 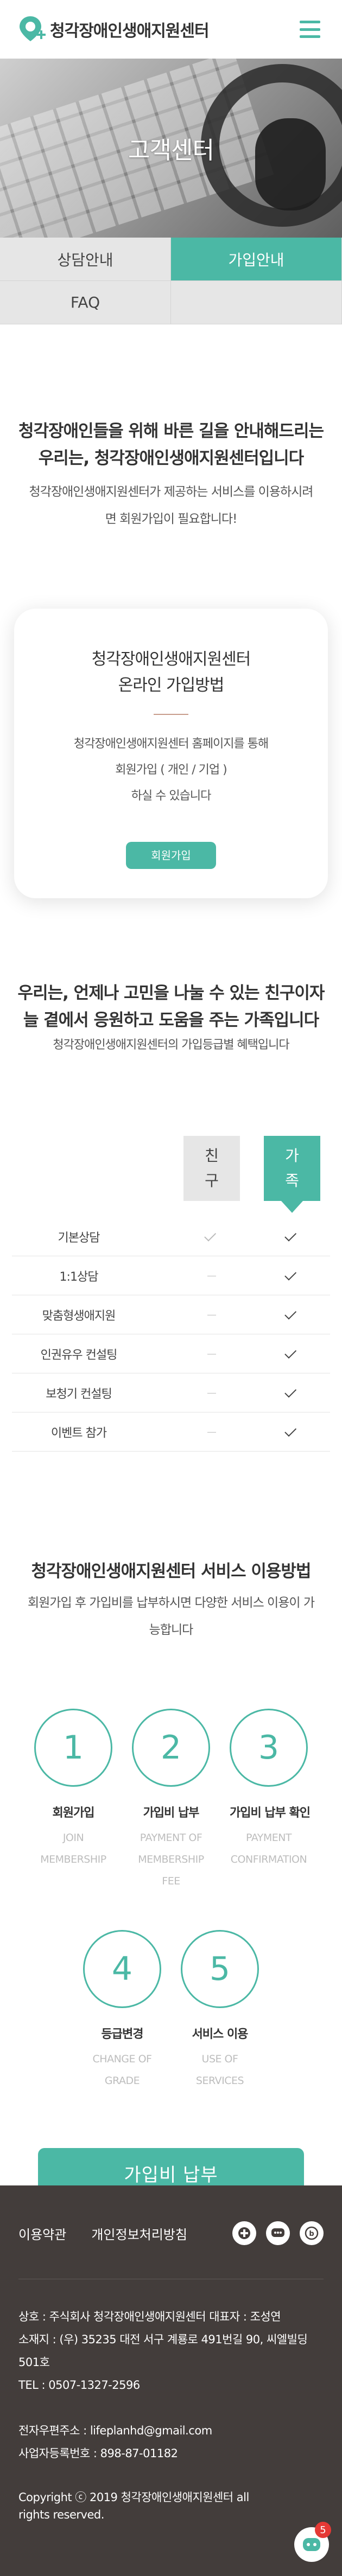 What do you see at coordinates (171, 1275) in the screenshot?
I see `benefit-row: 1:1상담` at bounding box center [171, 1275].